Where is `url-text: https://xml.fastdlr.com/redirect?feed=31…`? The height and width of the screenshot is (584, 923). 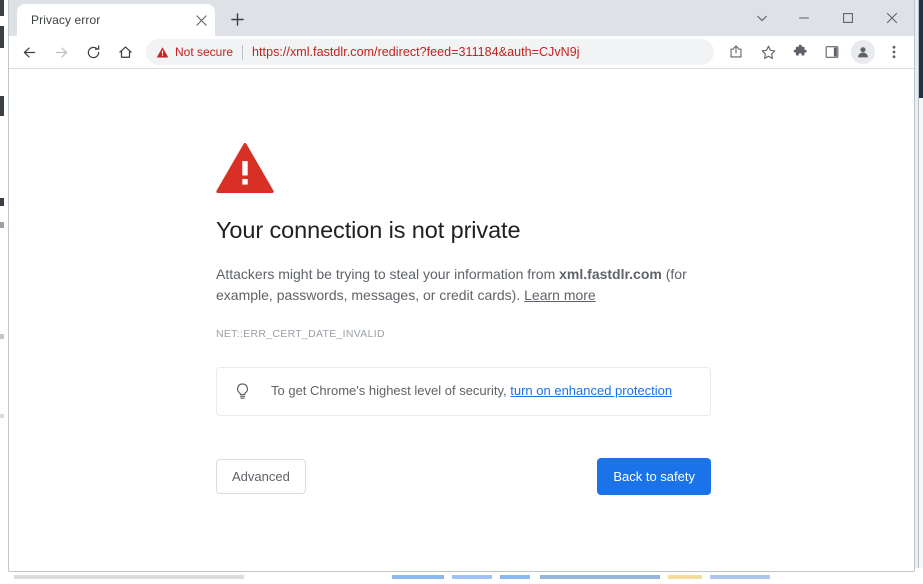
url-text: https://xml.fastdlr.com/redirect?feed=31… is located at coordinates (416, 52).